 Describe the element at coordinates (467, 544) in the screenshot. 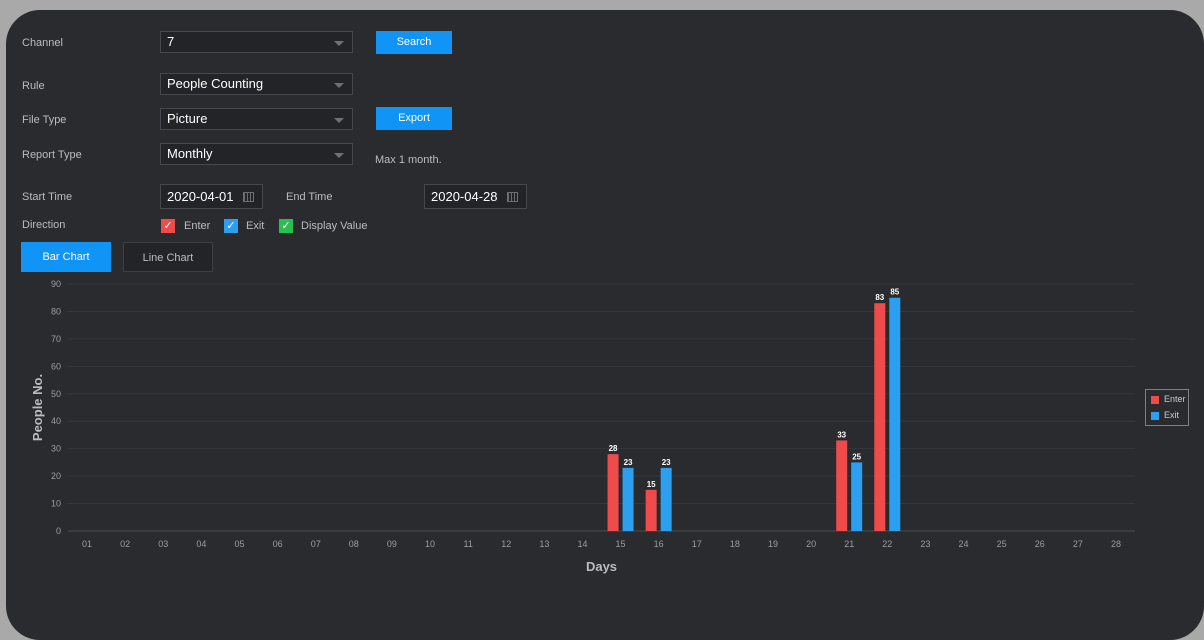

I see `x-tick-label: 11` at that location.